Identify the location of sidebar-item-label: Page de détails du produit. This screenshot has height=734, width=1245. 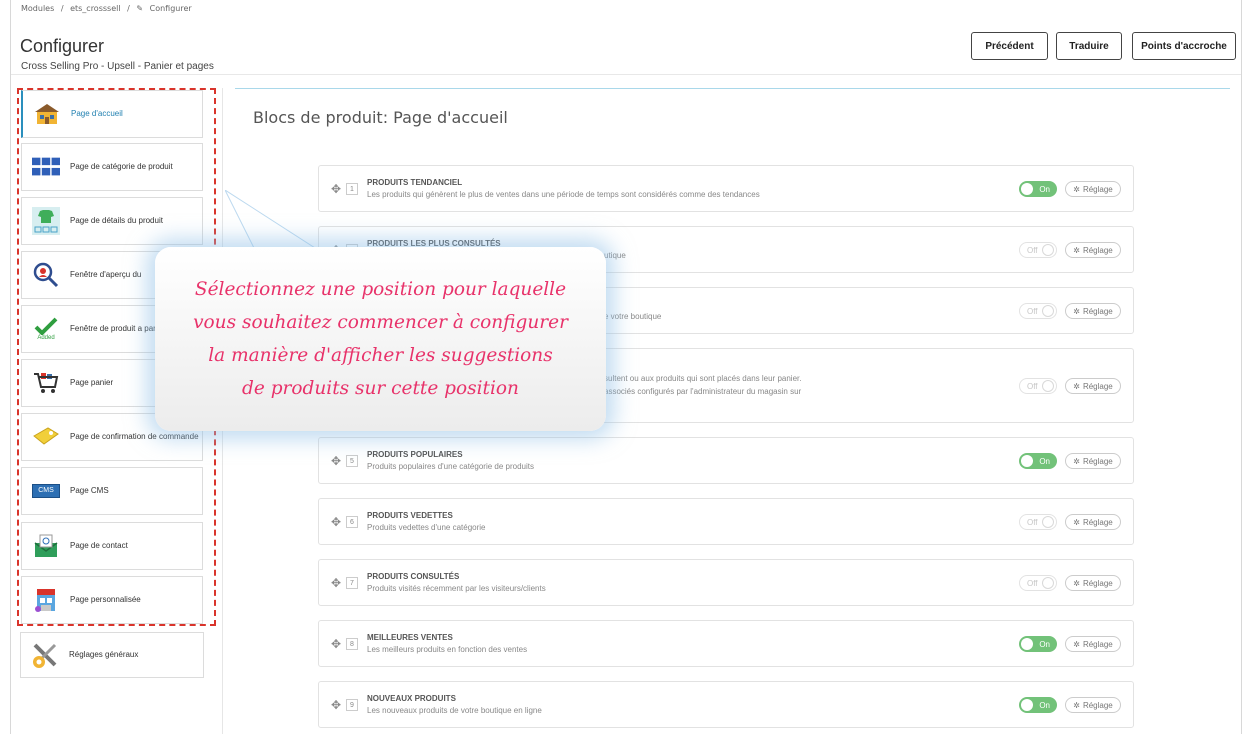
(116, 220).